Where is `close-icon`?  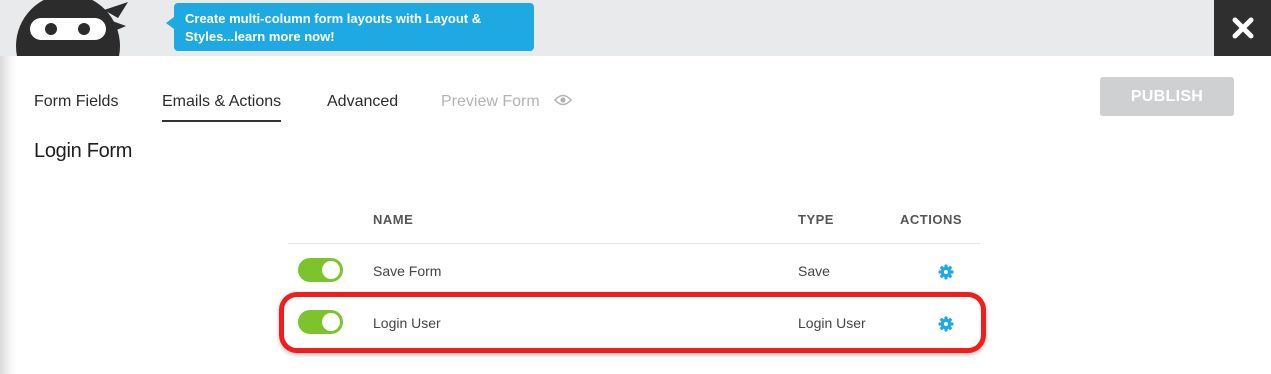 close-icon is located at coordinates (1242, 28).